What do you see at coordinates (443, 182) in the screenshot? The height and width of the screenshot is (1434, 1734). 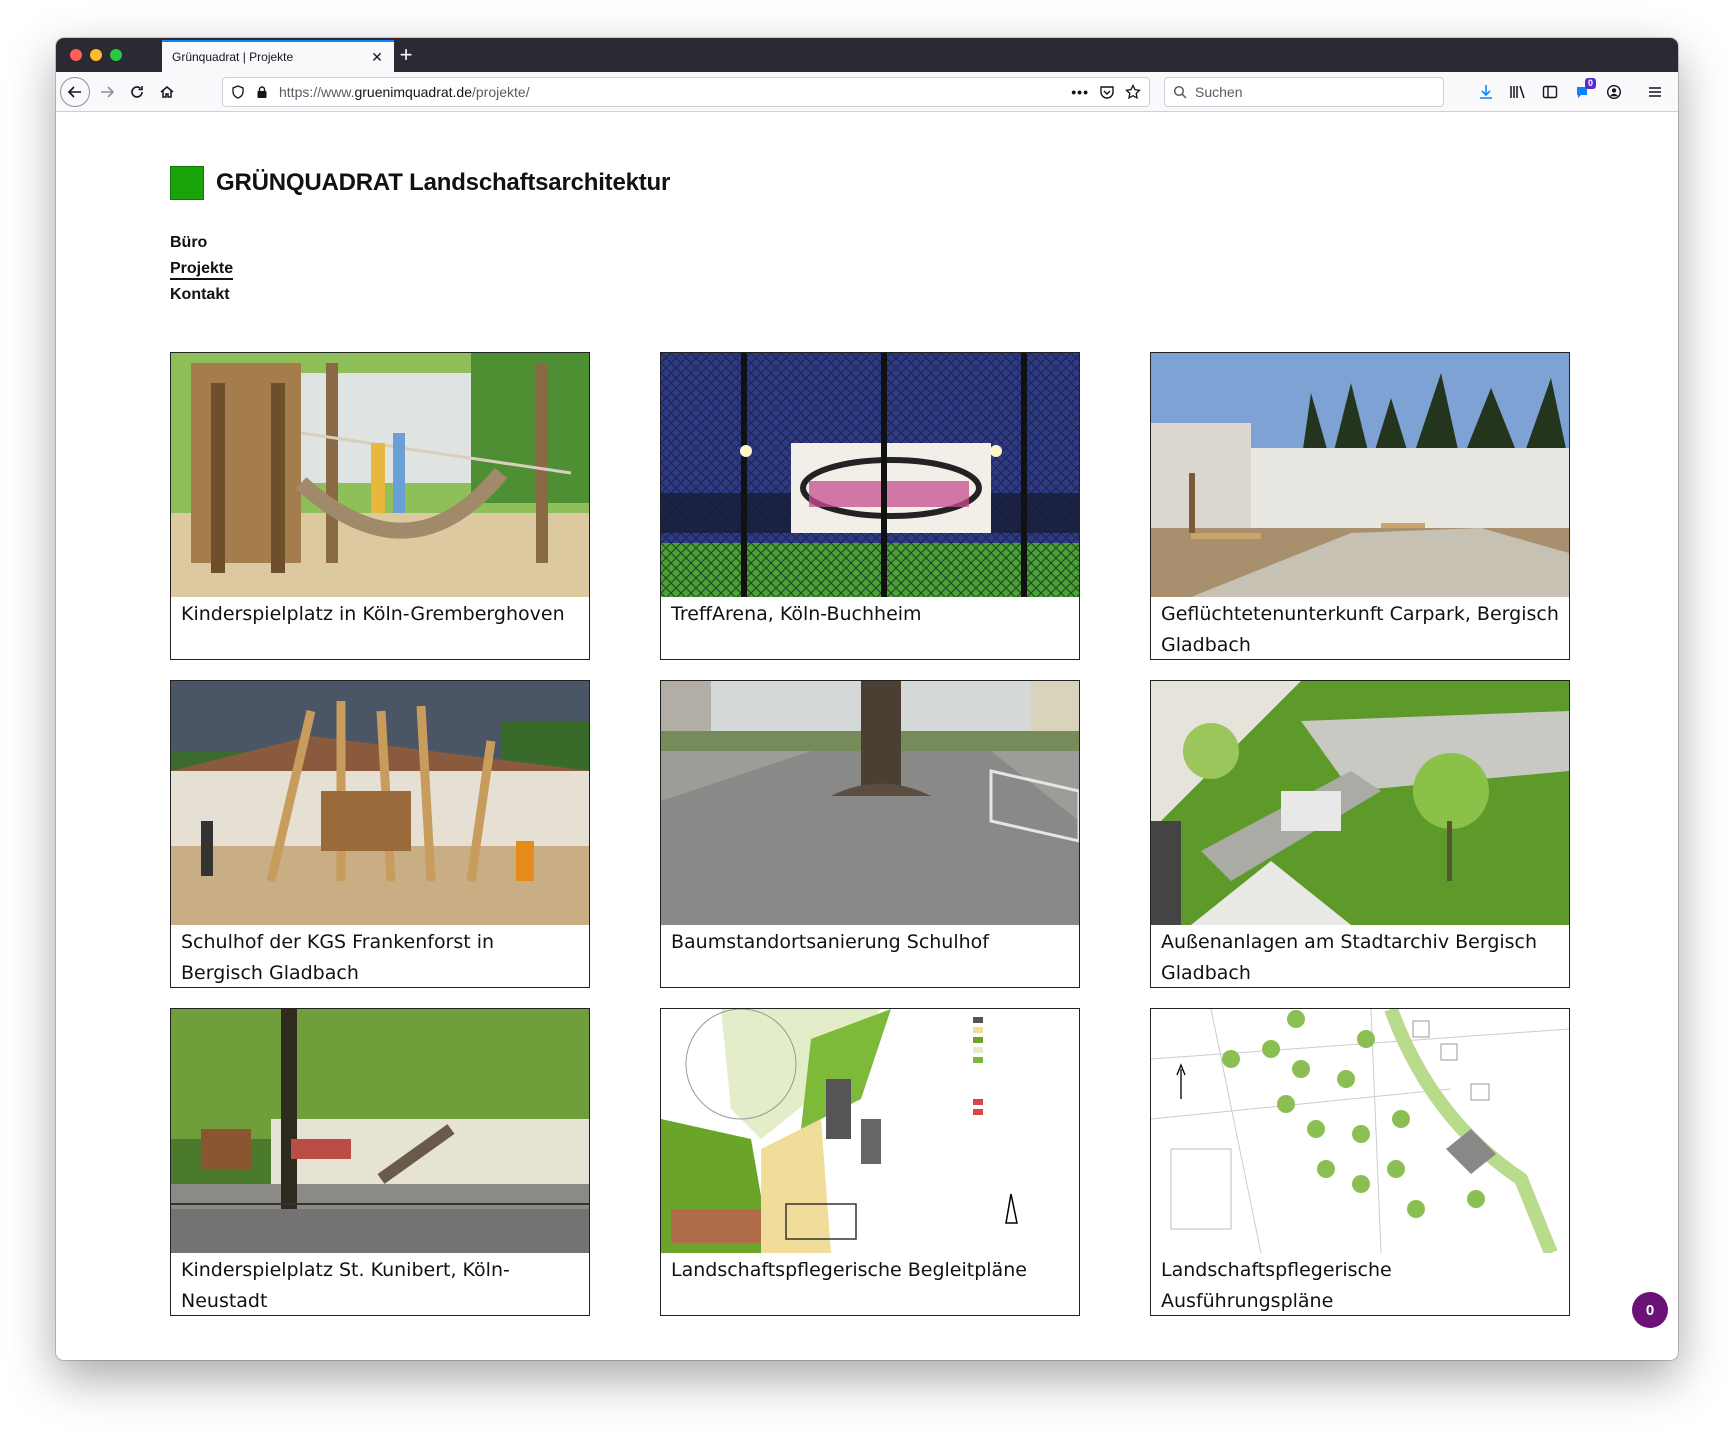 I see `site-title: GRÜNQUADRAT Landschaftsarchitektur` at bounding box center [443, 182].